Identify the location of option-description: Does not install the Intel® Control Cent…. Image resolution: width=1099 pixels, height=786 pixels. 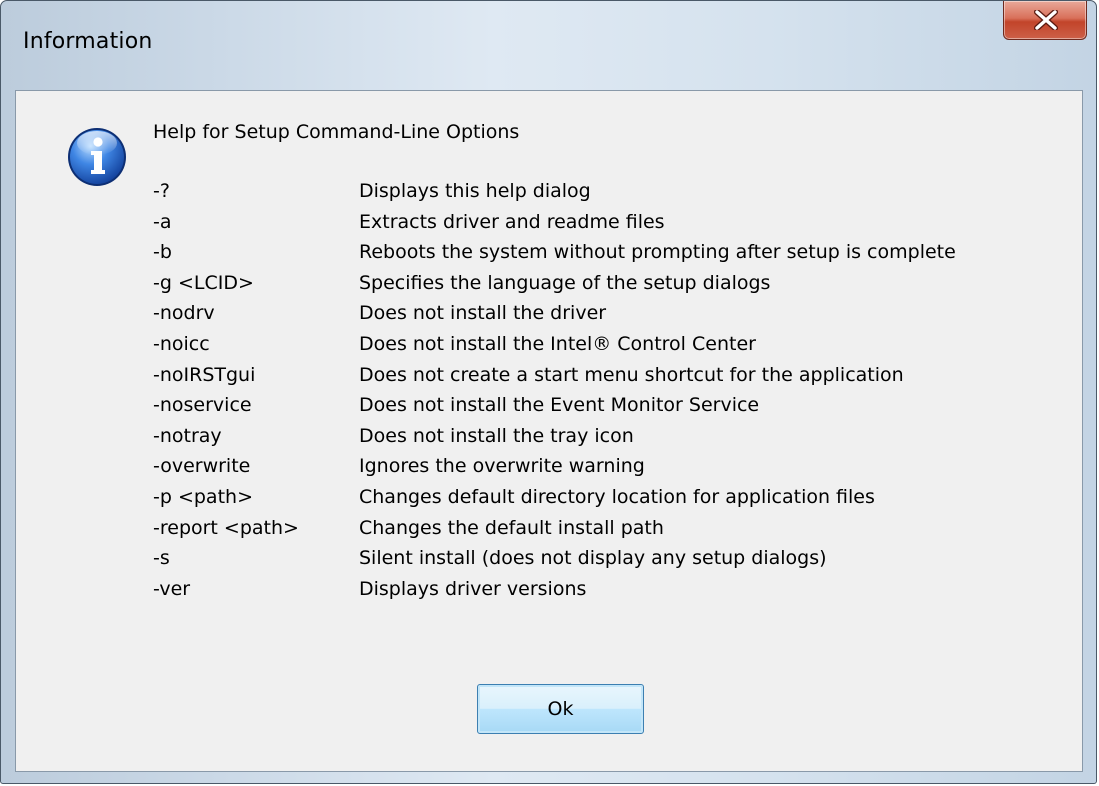
(557, 343).